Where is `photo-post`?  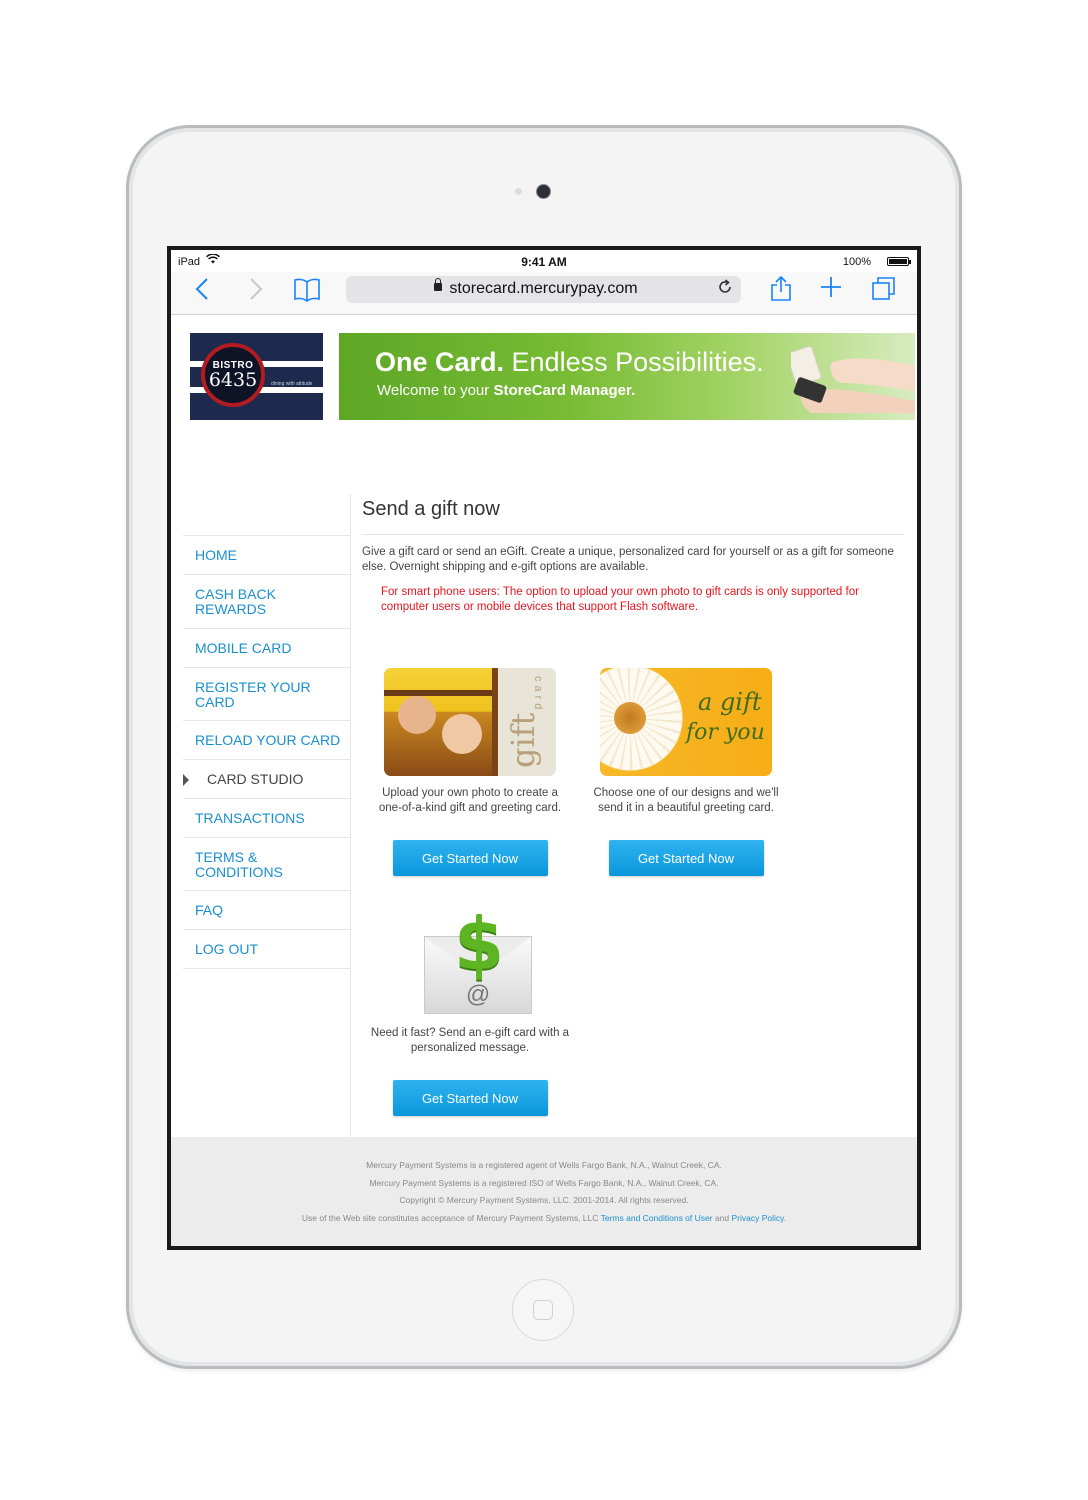
photo-post is located at coordinates (495, 722).